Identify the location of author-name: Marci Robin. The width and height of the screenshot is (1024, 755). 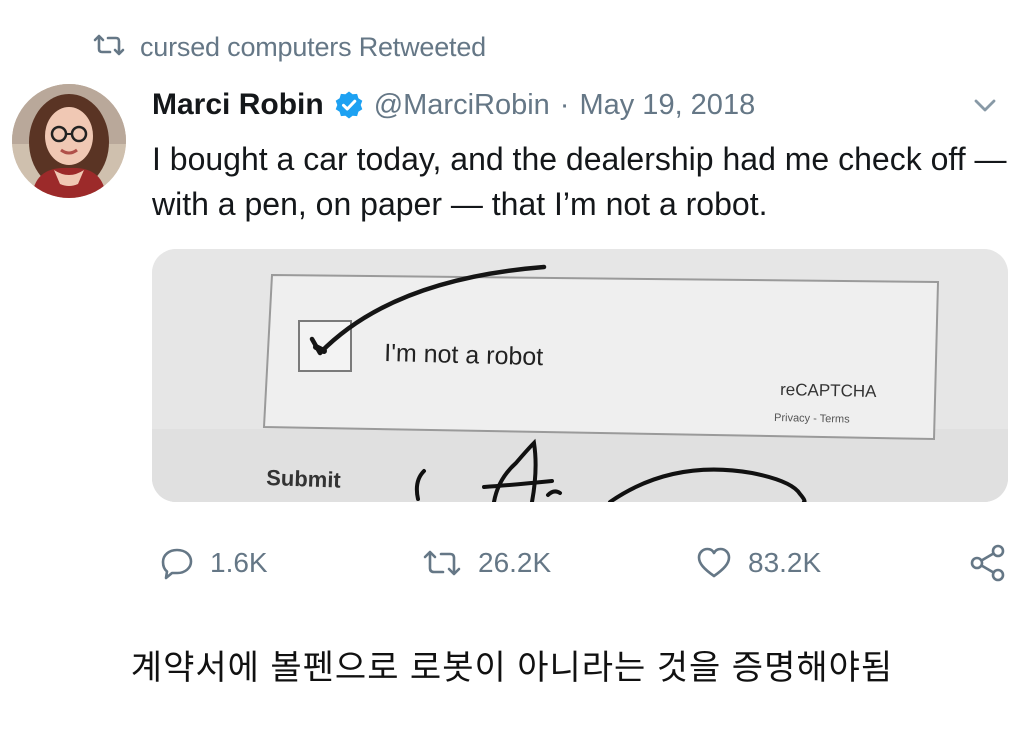
(238, 105).